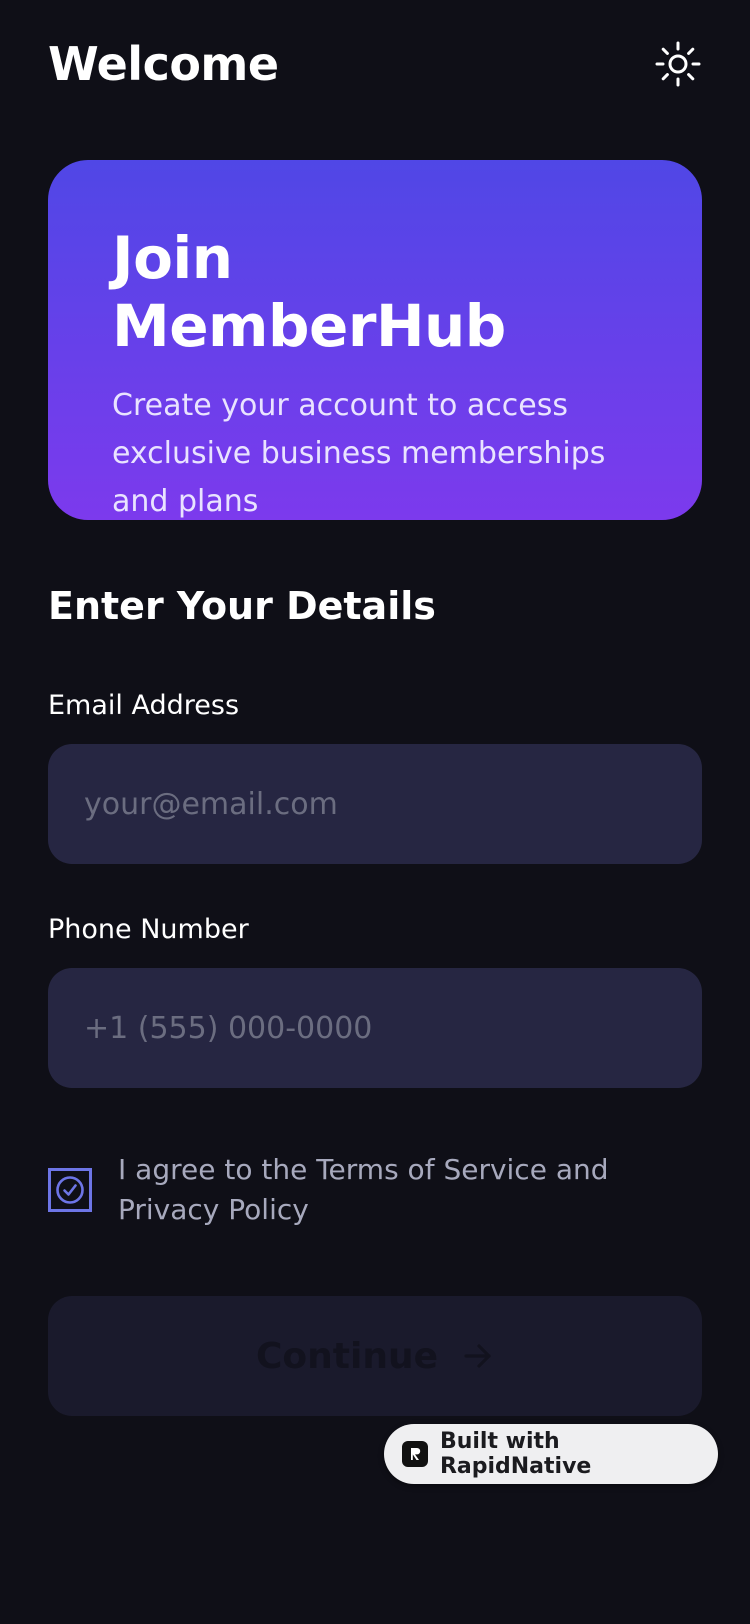 The height and width of the screenshot is (1624, 750). I want to click on terms-checkbox, so click(70, 1190).